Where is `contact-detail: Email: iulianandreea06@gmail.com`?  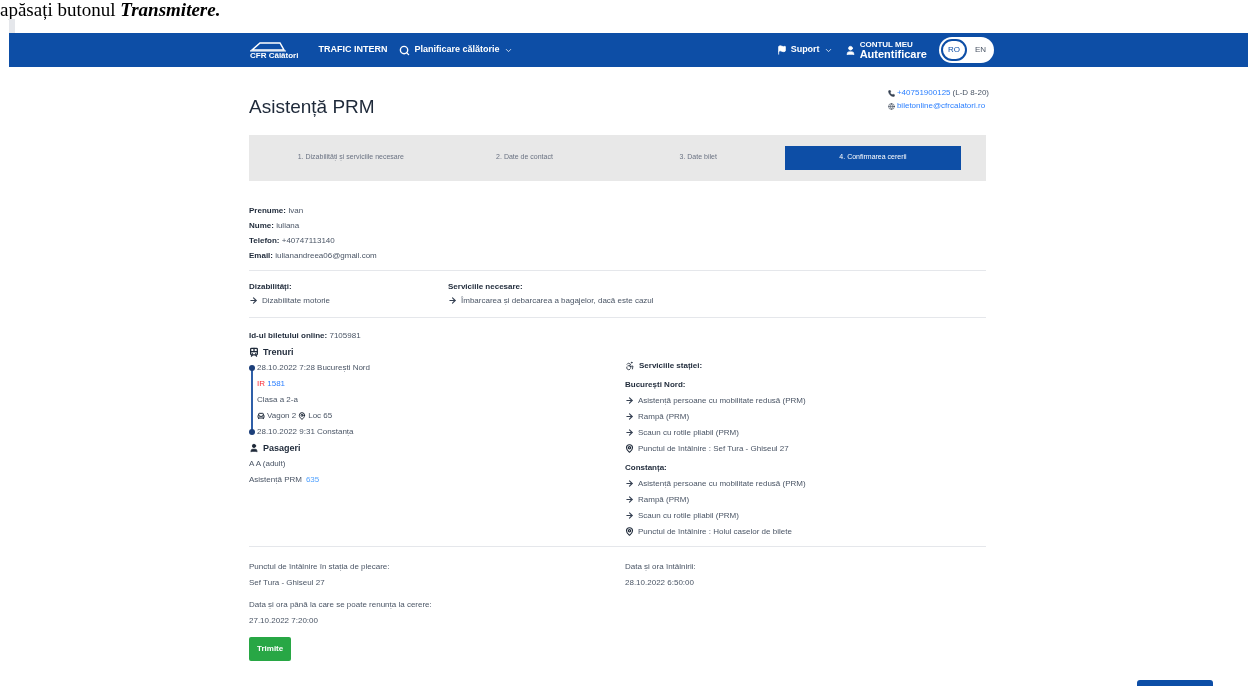 contact-detail: Email: iulianandreea06@gmail.com is located at coordinates (313, 255).